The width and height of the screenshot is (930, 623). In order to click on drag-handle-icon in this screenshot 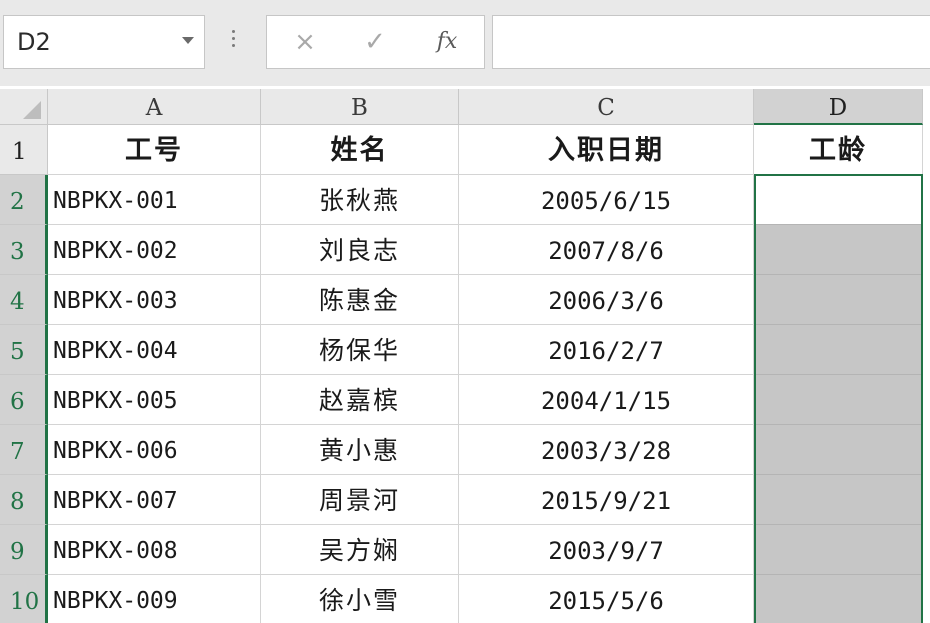, I will do `click(234, 42)`.